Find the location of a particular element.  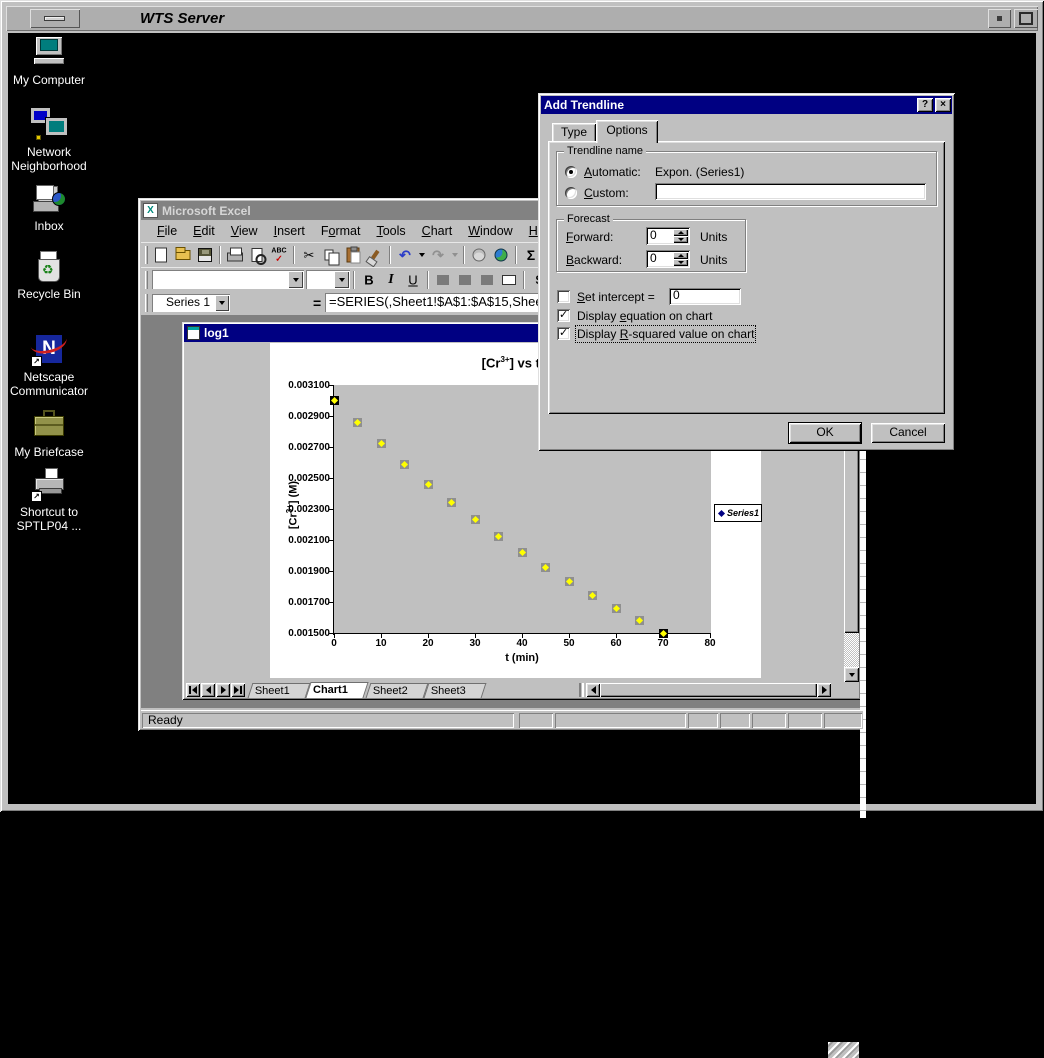

first-sheet-button is located at coordinates (193, 690).